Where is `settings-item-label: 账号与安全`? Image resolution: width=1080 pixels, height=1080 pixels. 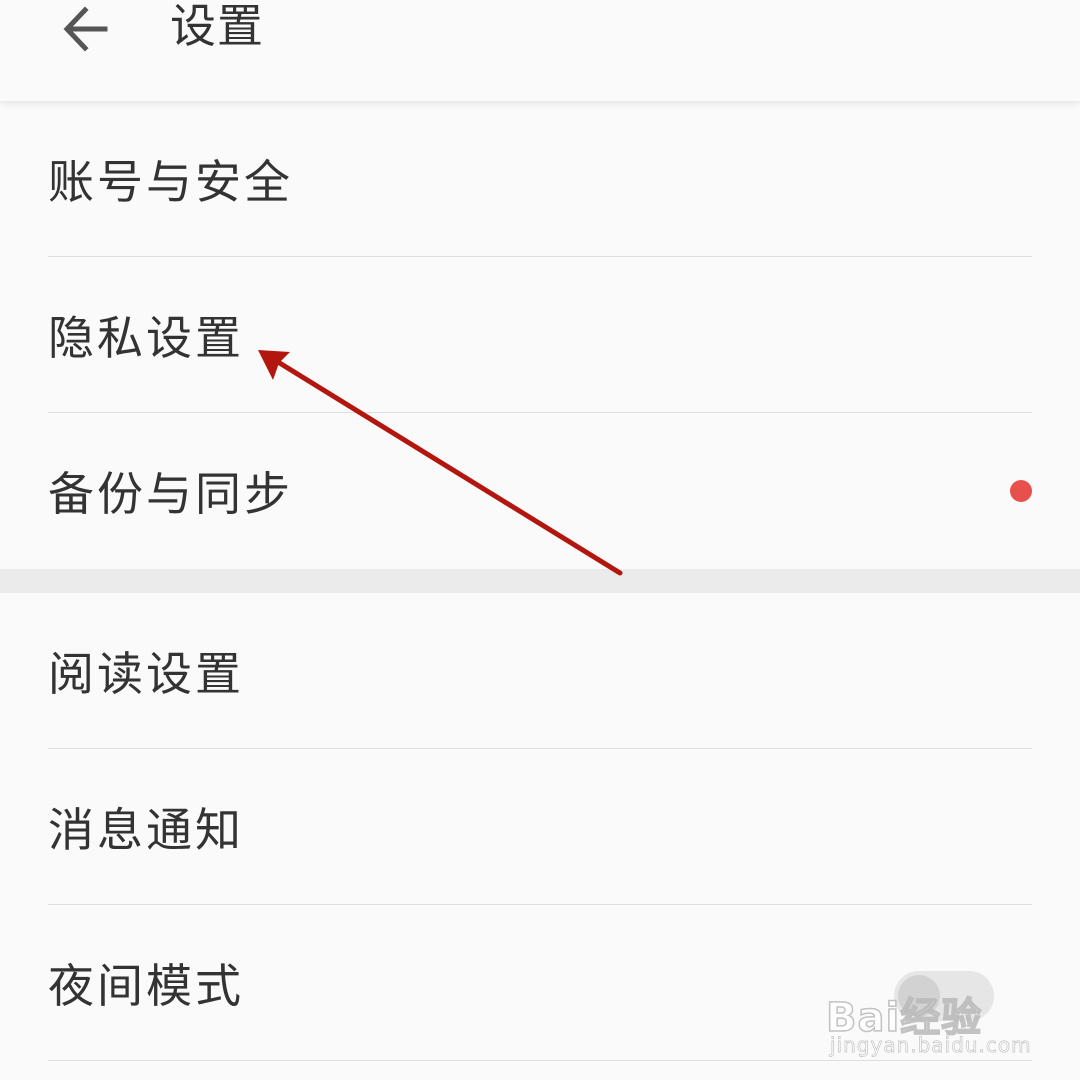
settings-item-label: 账号与安全 is located at coordinates (170, 182).